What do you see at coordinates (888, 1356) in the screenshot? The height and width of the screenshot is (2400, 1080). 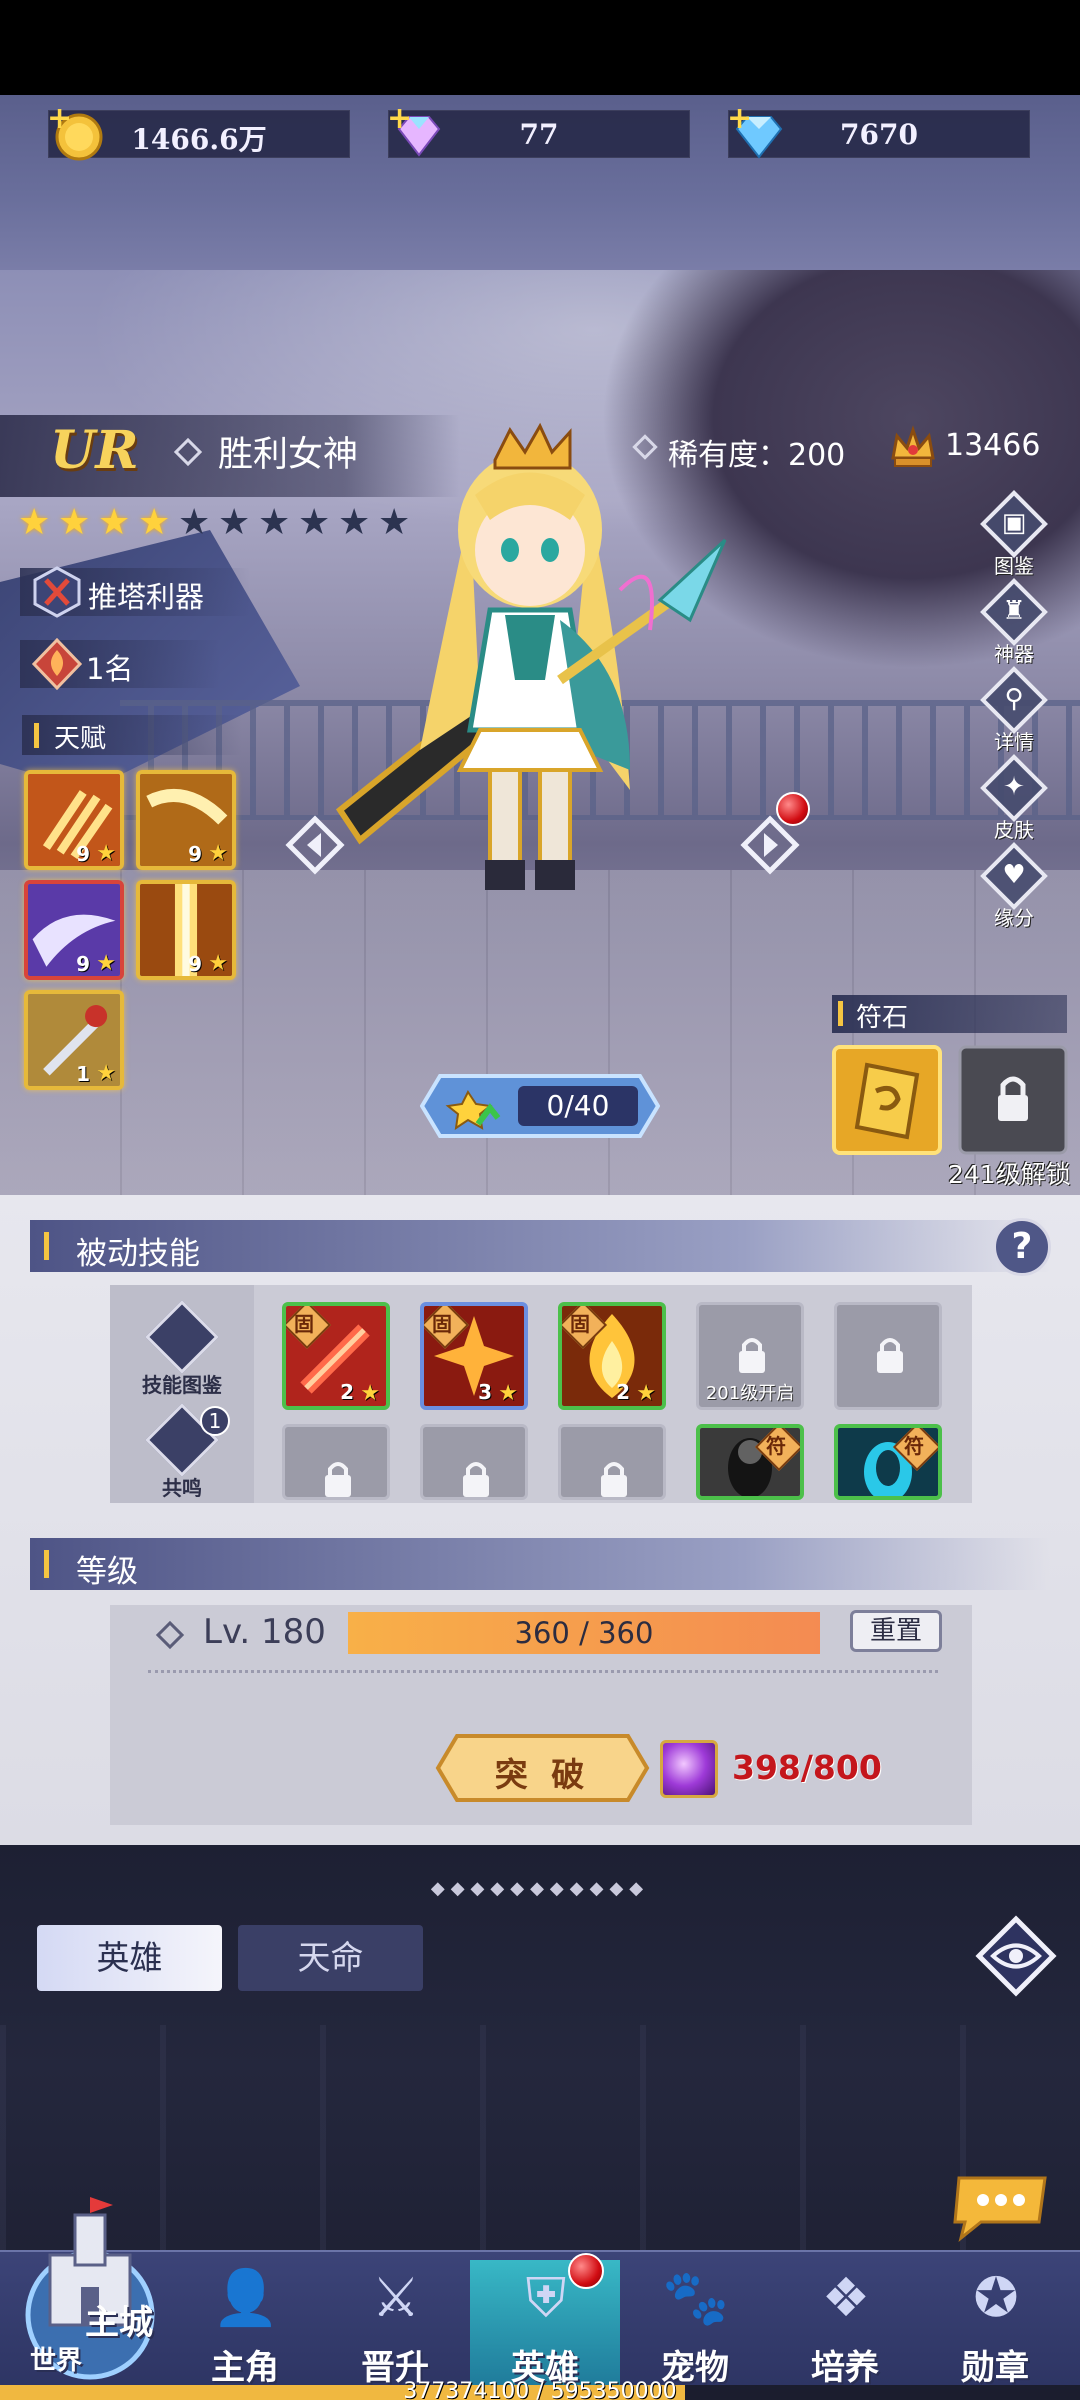 I see `passive-skill-5-locked` at bounding box center [888, 1356].